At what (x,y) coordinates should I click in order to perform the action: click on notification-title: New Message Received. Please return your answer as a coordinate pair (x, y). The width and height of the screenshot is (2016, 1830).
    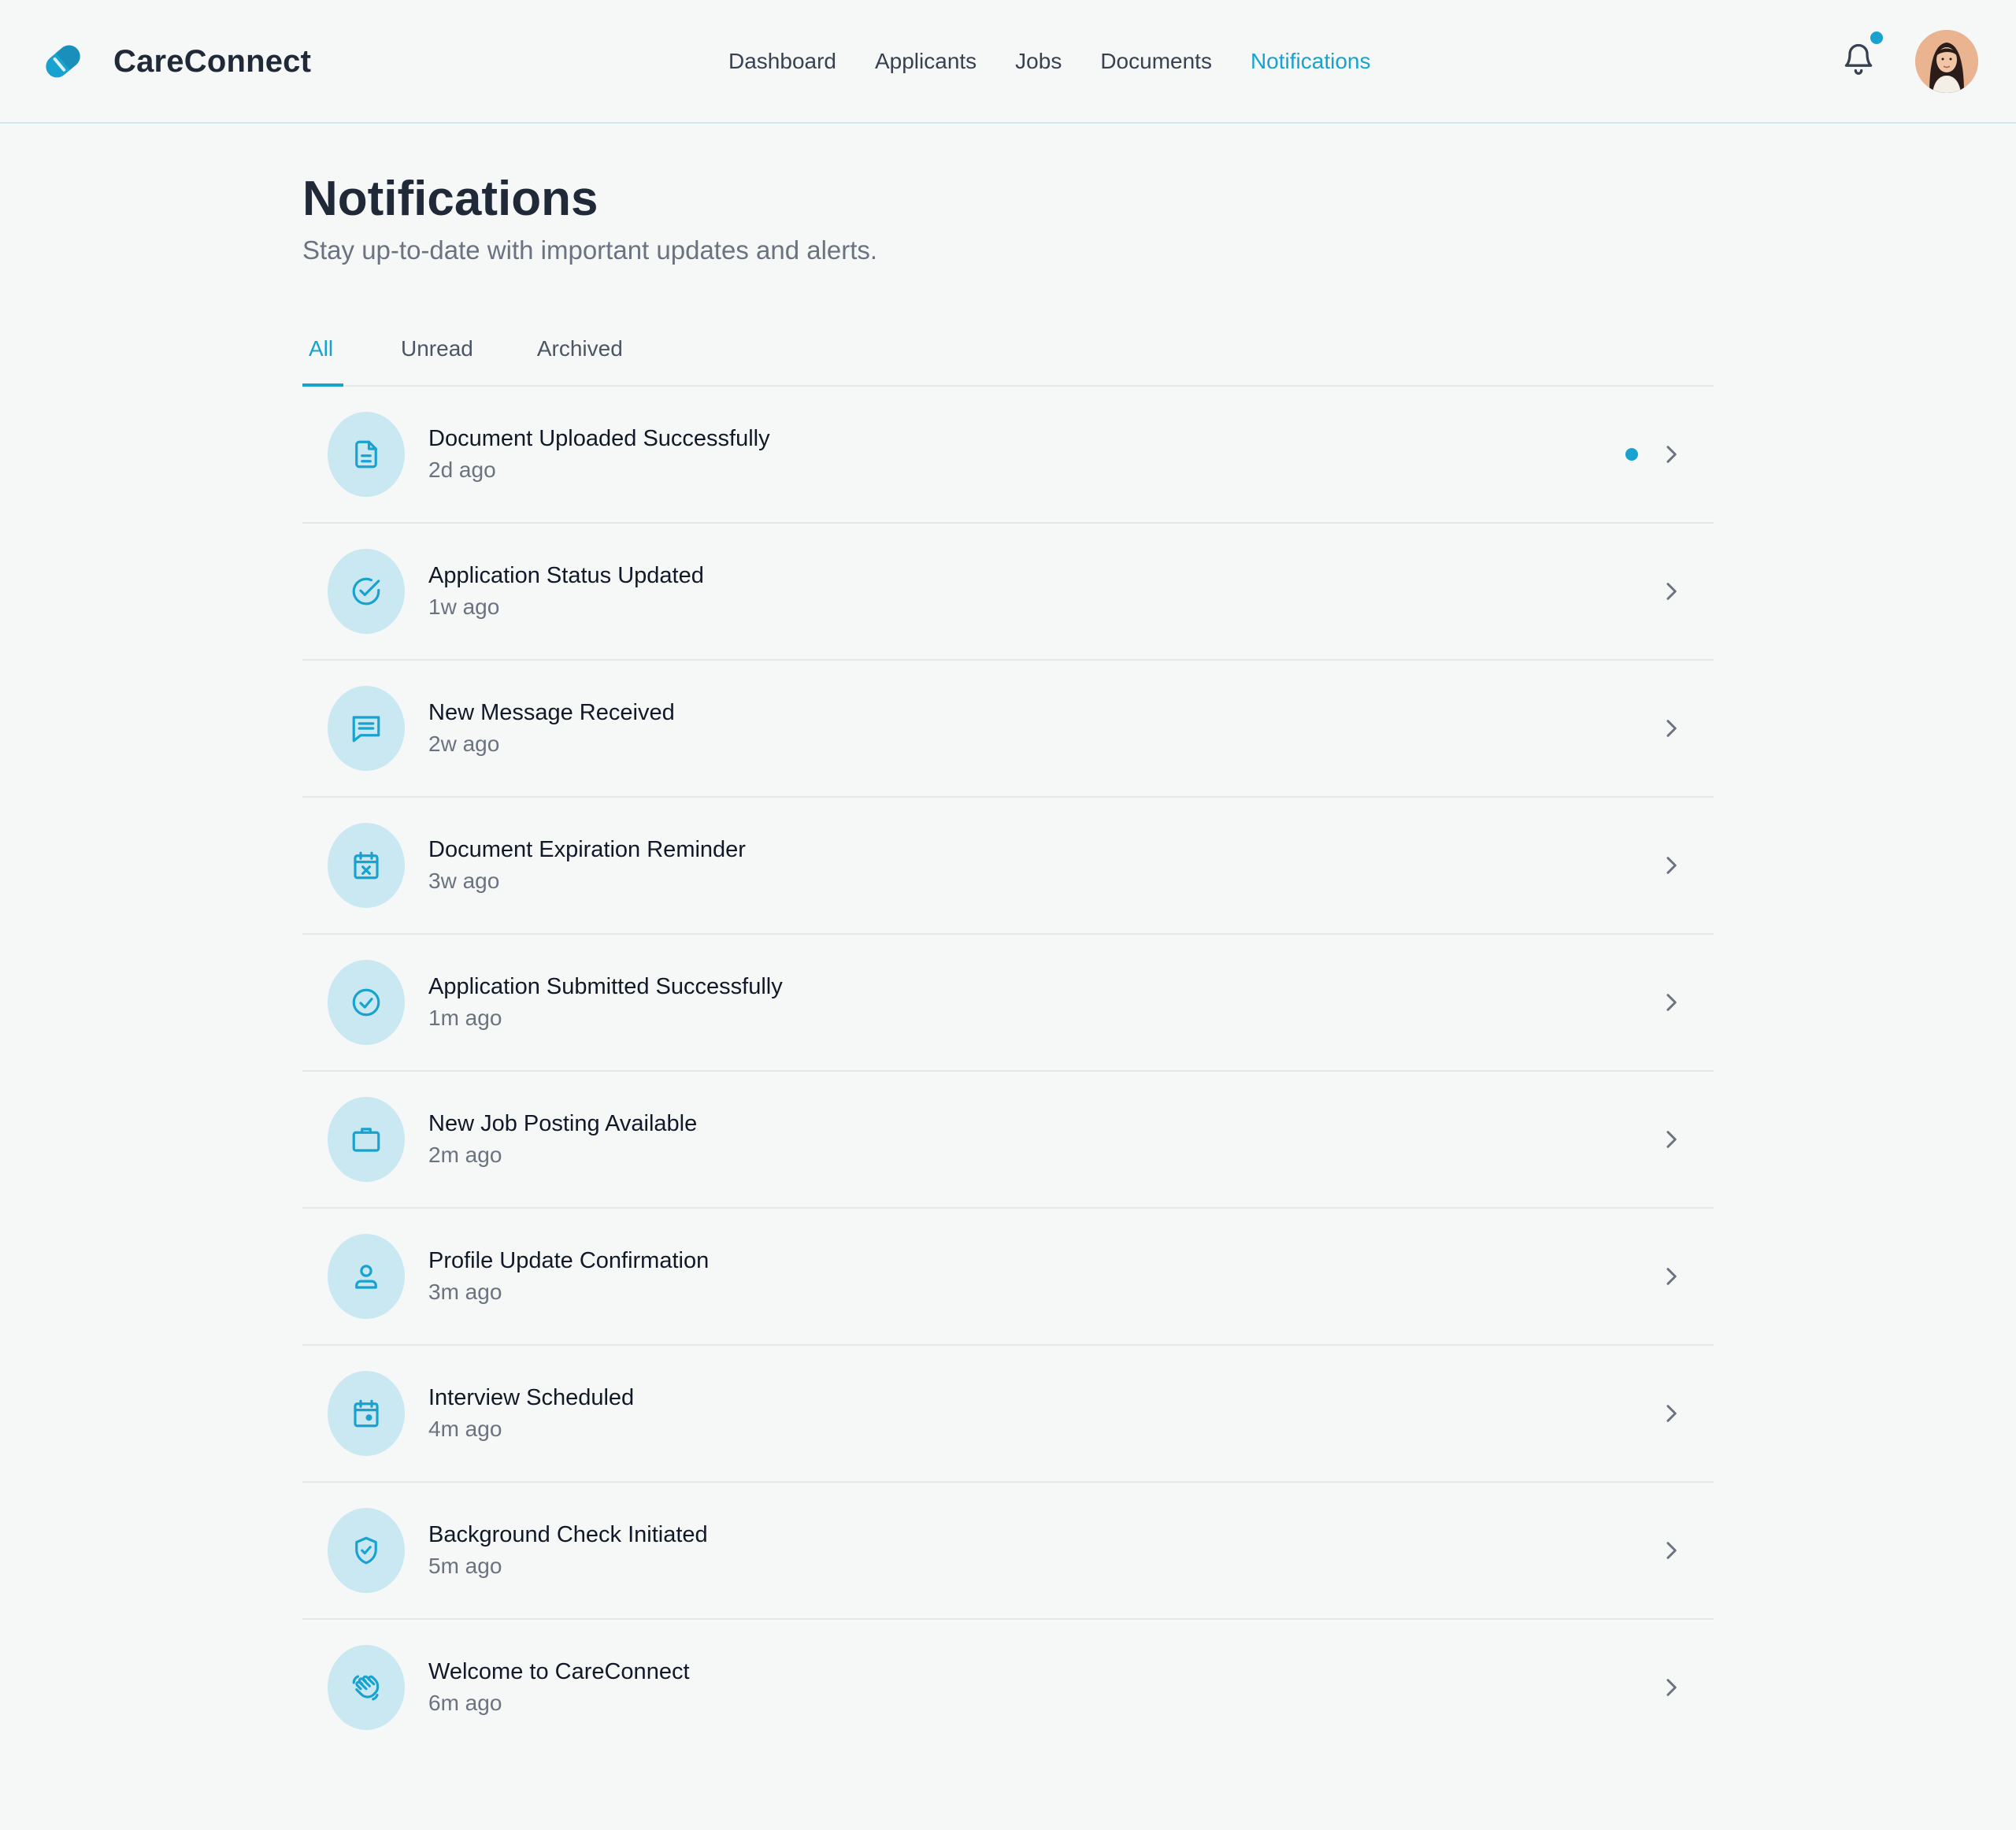
    Looking at the image, I should click on (551, 713).